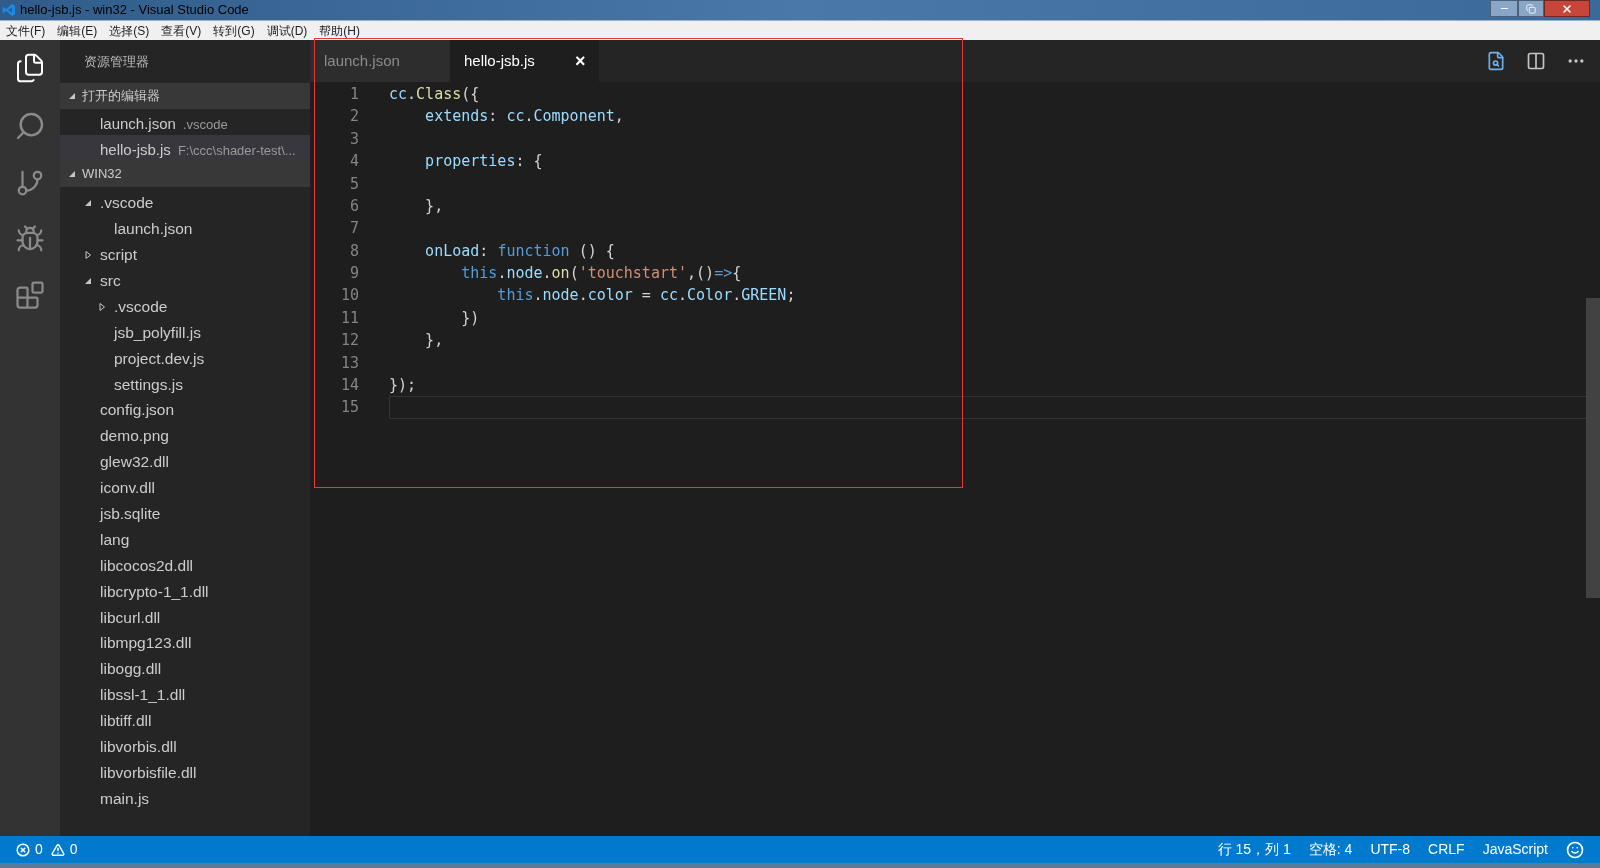  Describe the element at coordinates (185, 643) in the screenshot. I see `tree-item: libmpg123.dll` at that location.